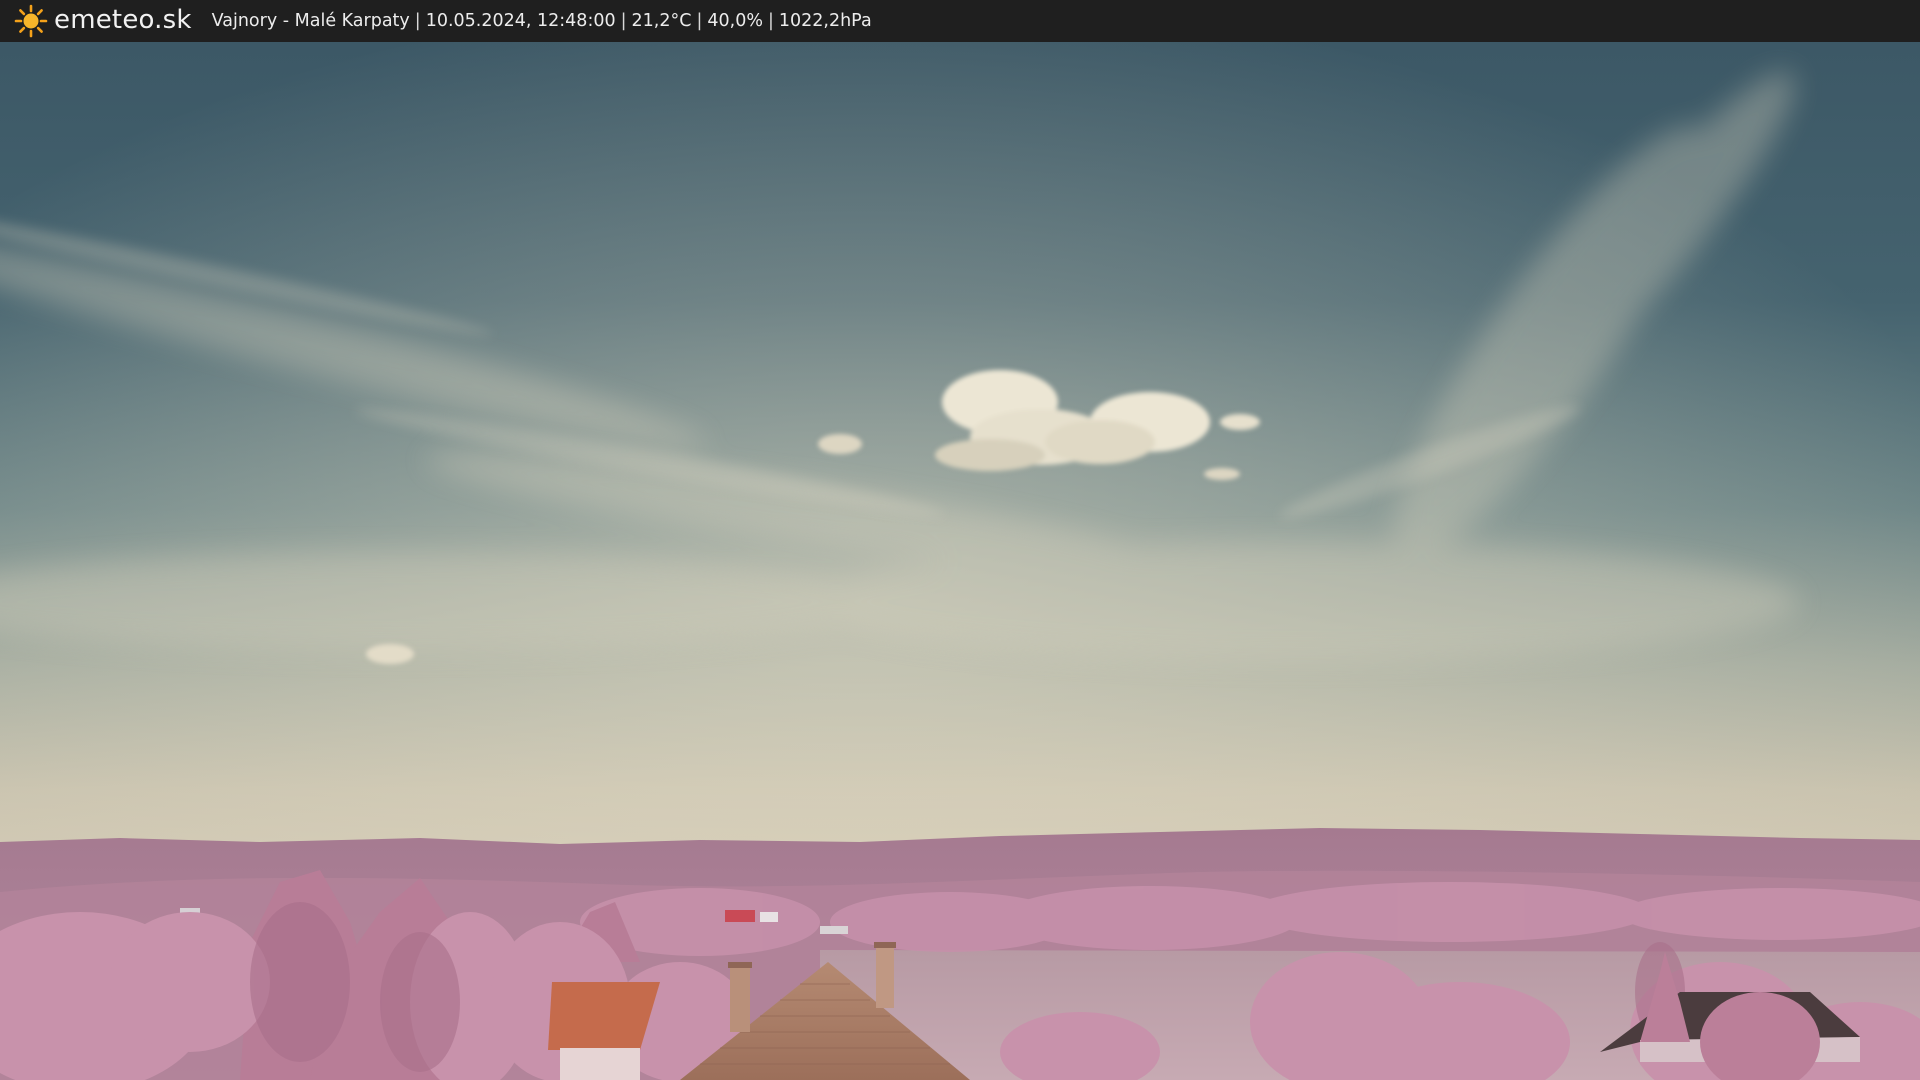 Image resolution: width=1920 pixels, height=1080 pixels. What do you see at coordinates (520, 21) in the screenshot?
I see `timestamp: 10.05.2024, 12:48:00` at bounding box center [520, 21].